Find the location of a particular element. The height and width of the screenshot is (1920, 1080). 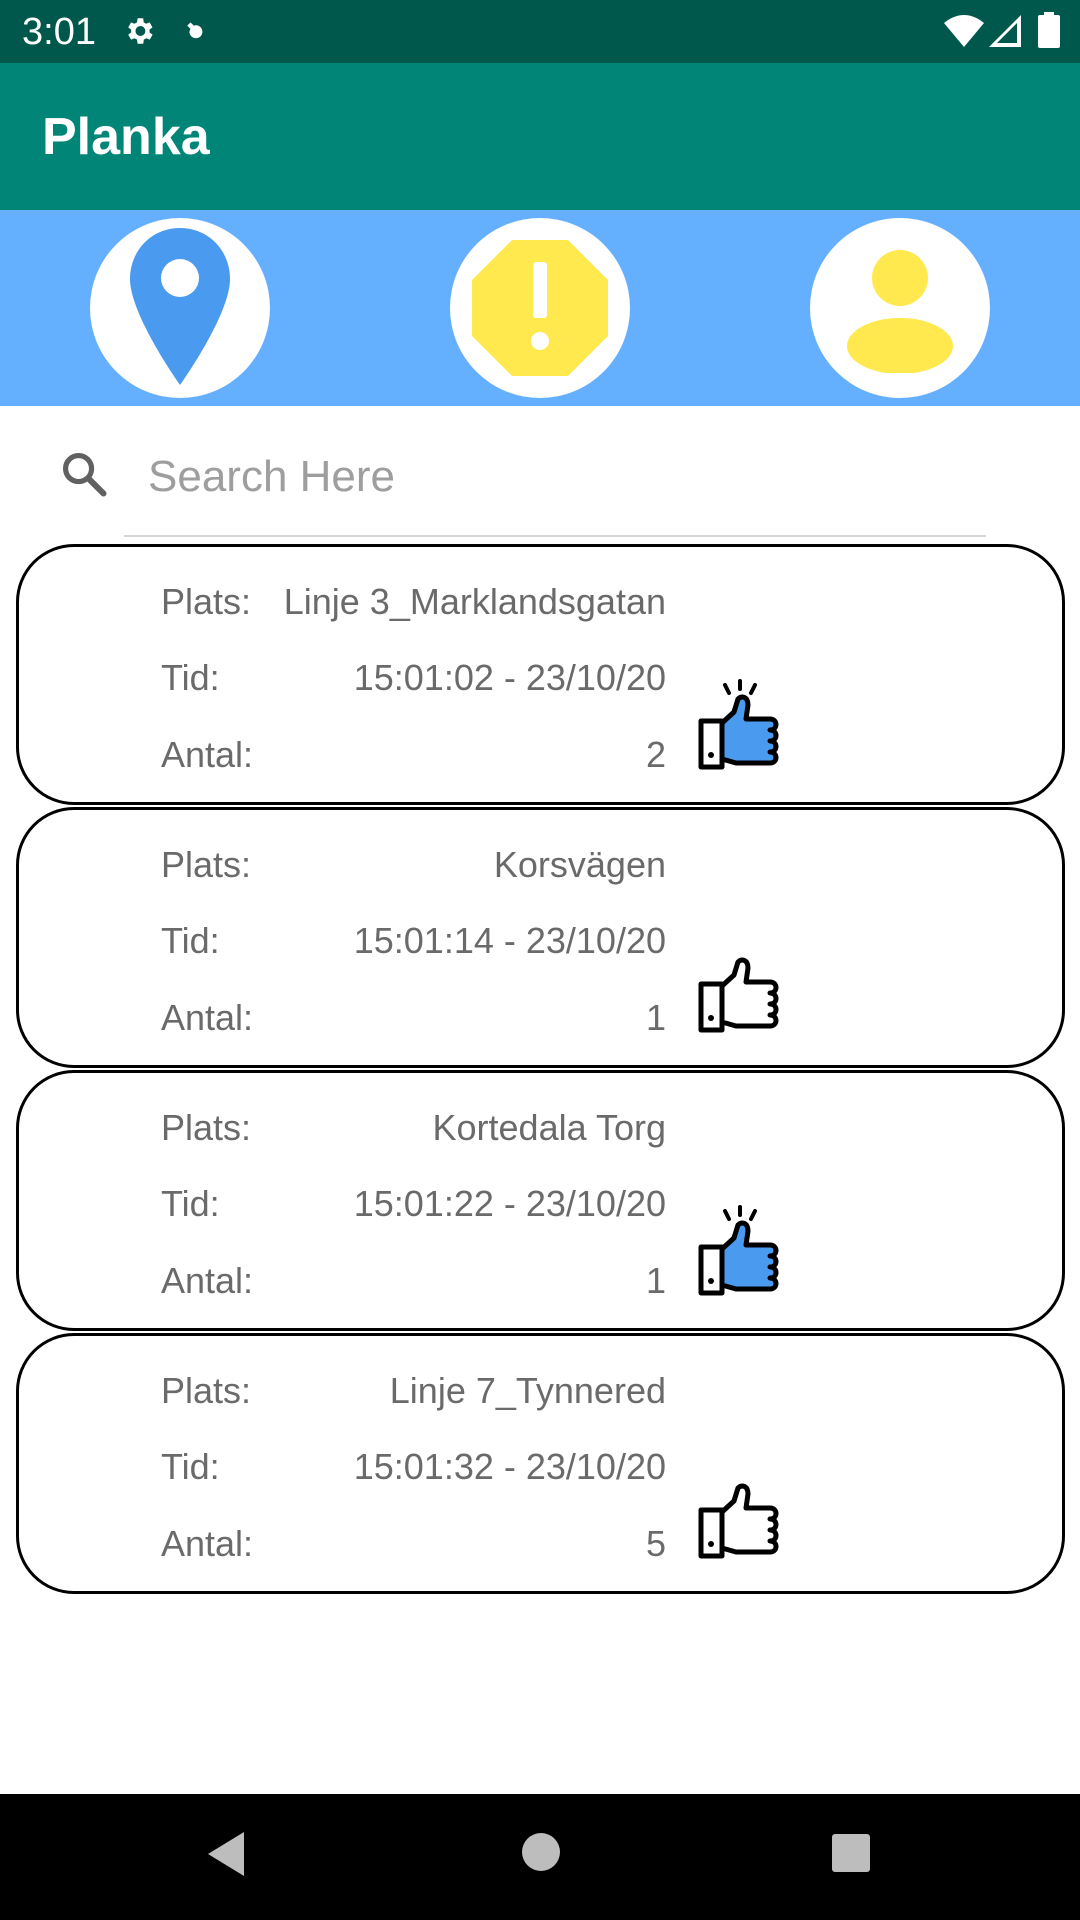

search-bar is located at coordinates (540, 472).